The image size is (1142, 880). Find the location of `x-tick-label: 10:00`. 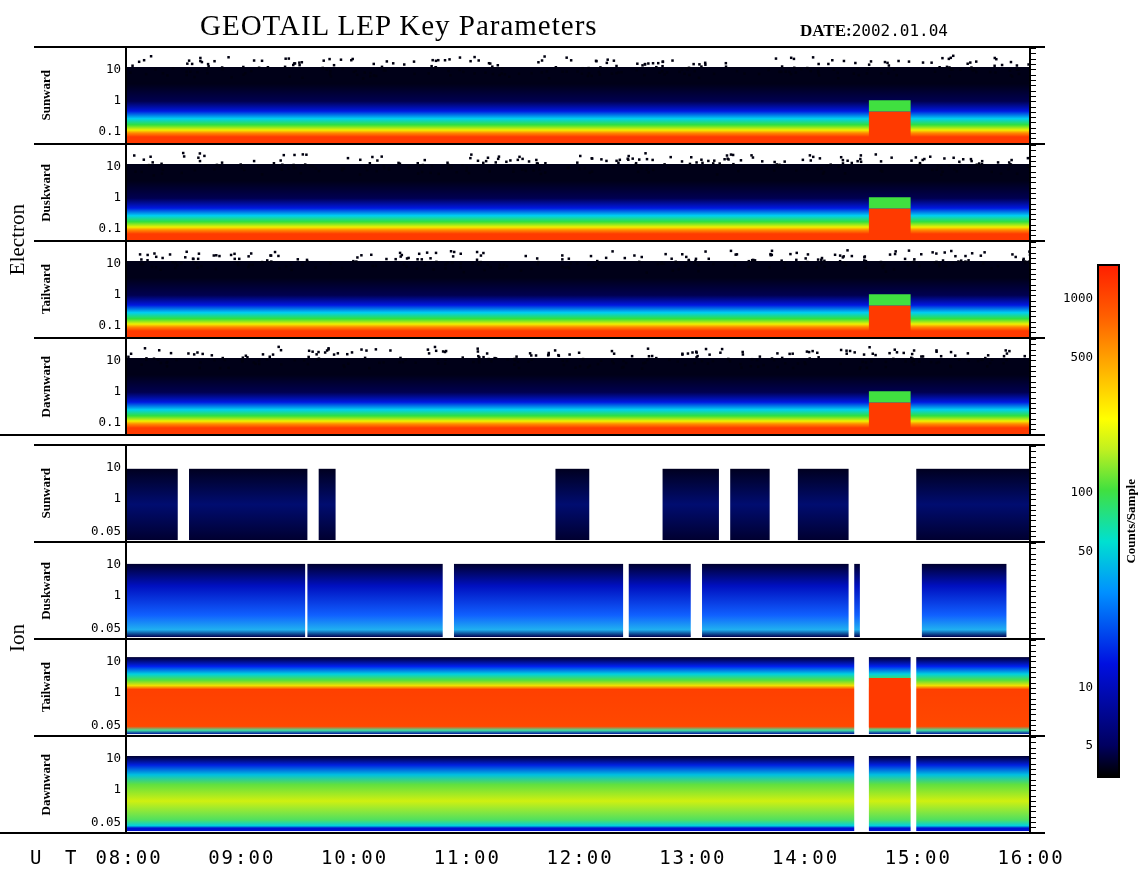

x-tick-label: 10:00 is located at coordinates (354, 857).